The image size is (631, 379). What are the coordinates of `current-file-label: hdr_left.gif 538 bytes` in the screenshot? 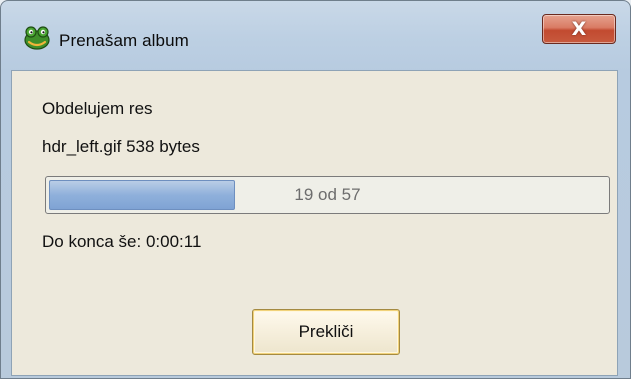 It's located at (121, 146).